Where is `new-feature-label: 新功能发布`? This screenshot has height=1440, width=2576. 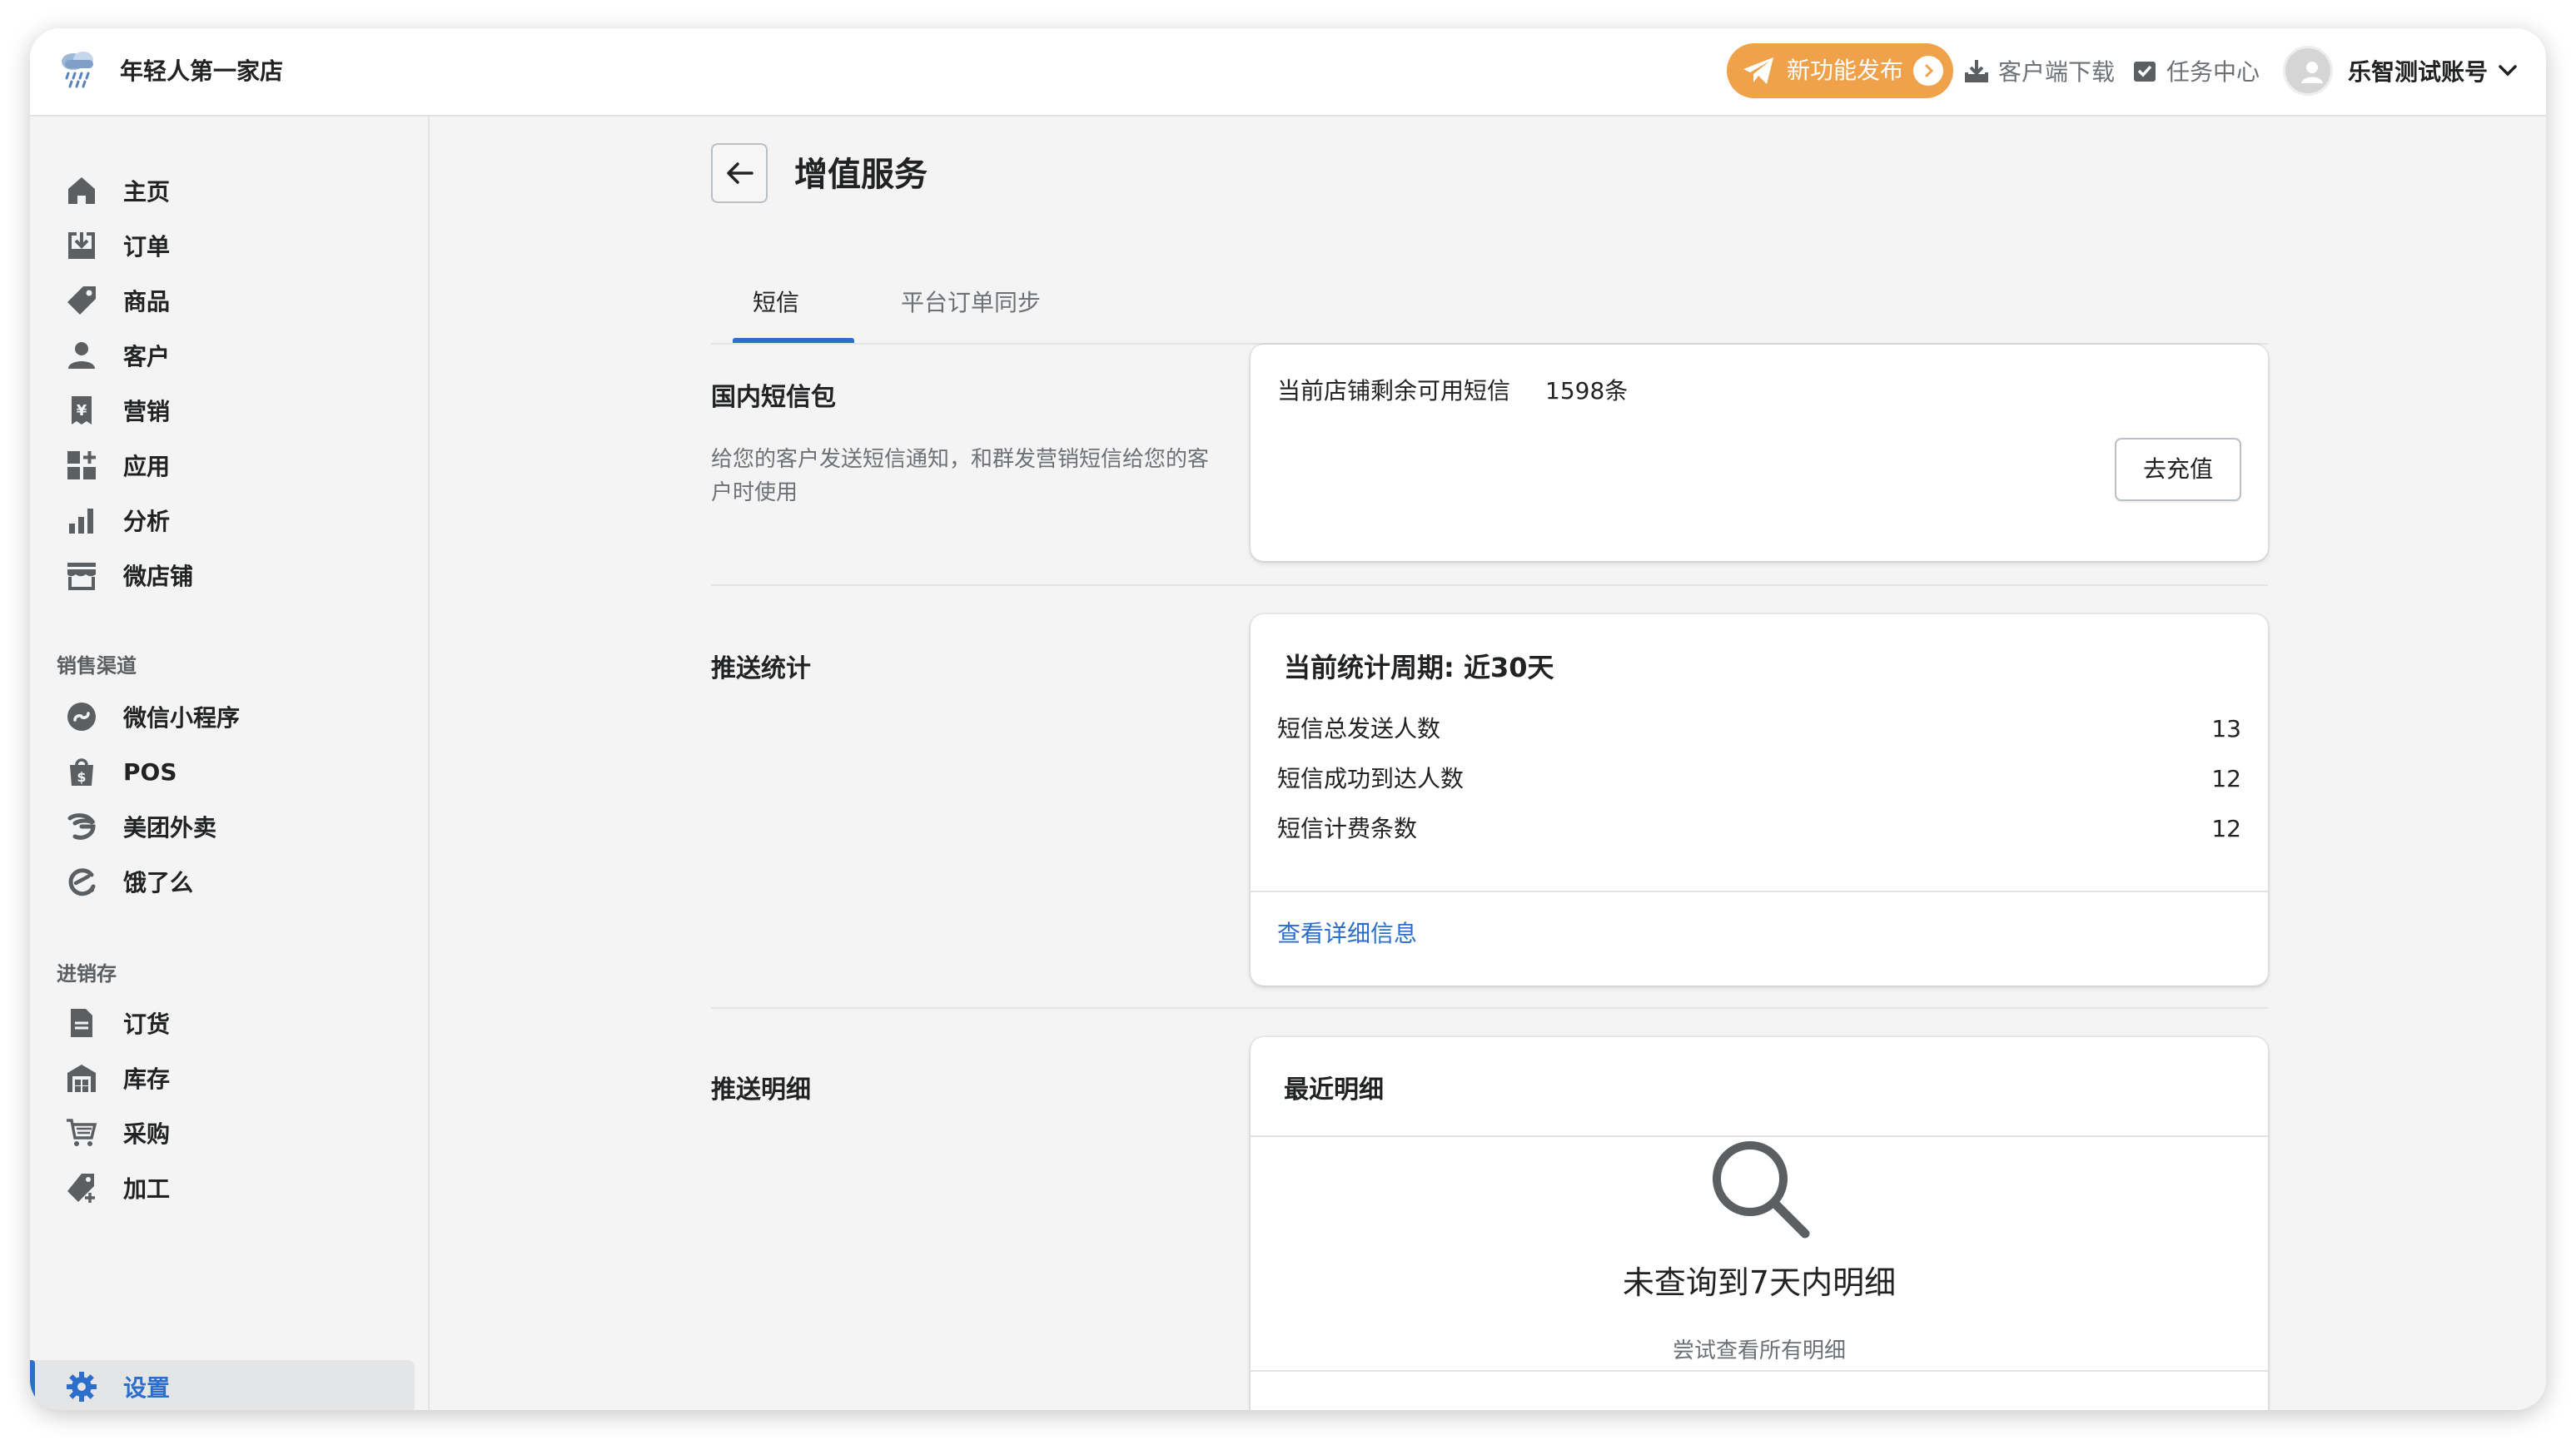 new-feature-label: 新功能发布 is located at coordinates (1845, 70).